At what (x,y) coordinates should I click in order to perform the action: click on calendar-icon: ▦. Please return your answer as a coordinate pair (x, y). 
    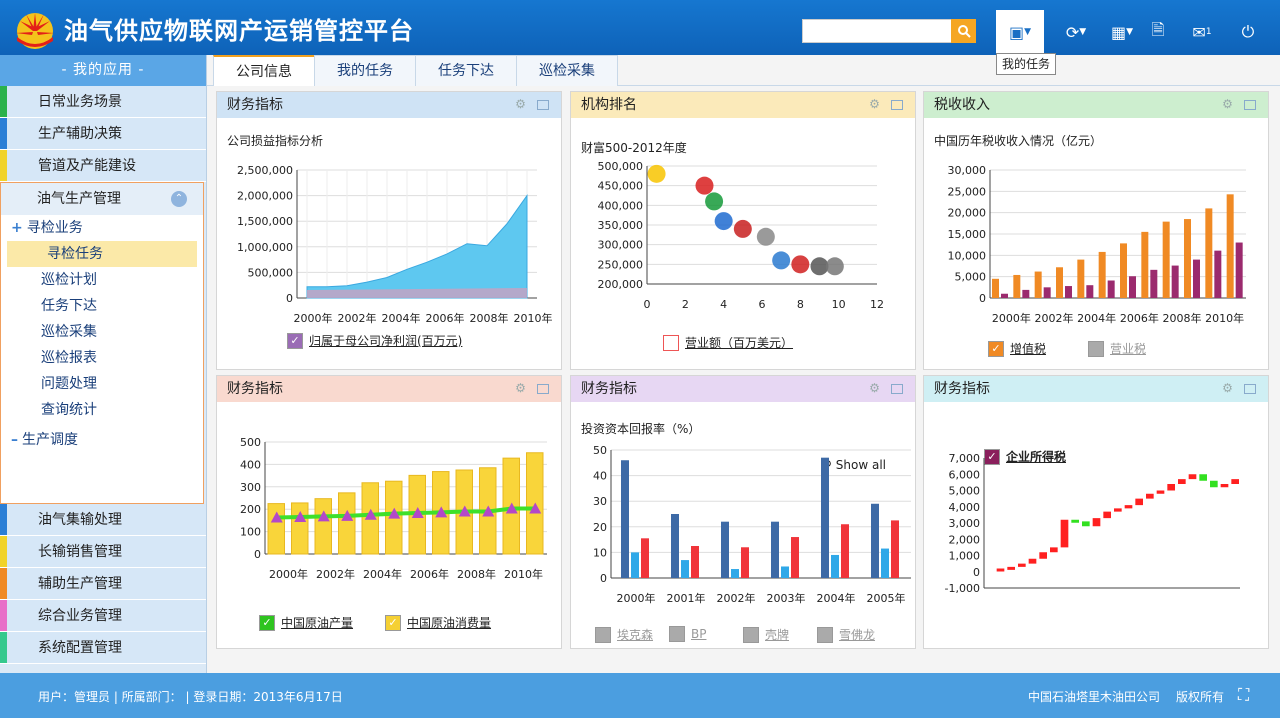
    Looking at the image, I should click on (1118, 32).